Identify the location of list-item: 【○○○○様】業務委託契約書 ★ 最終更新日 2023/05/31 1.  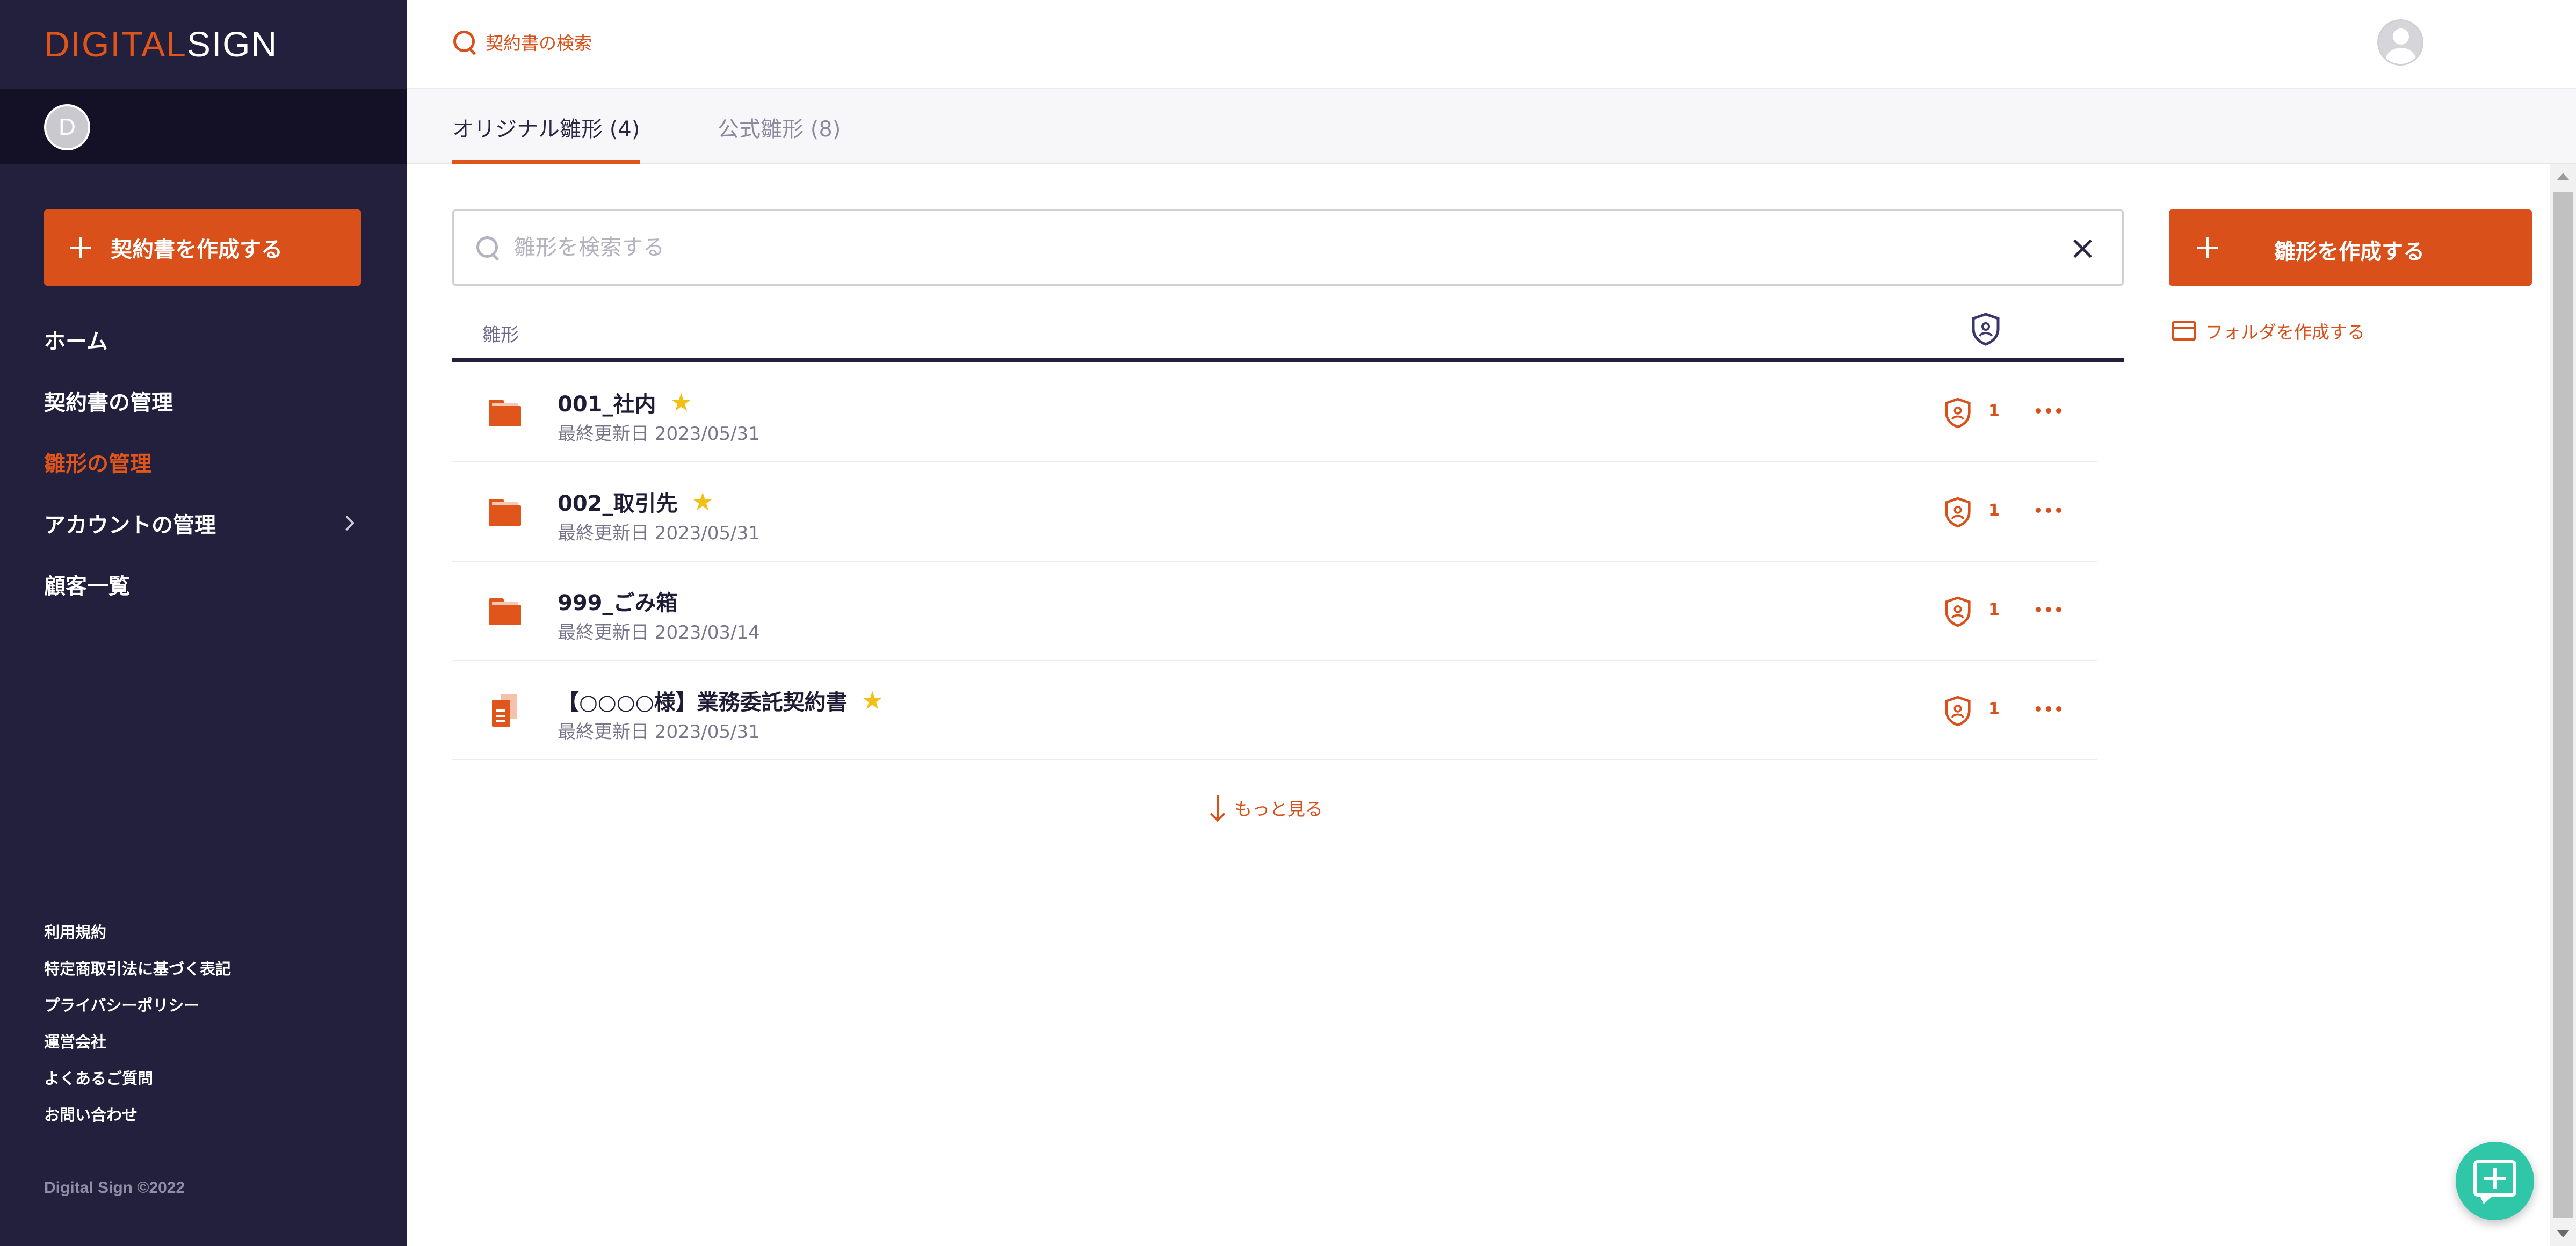
(1274, 710).